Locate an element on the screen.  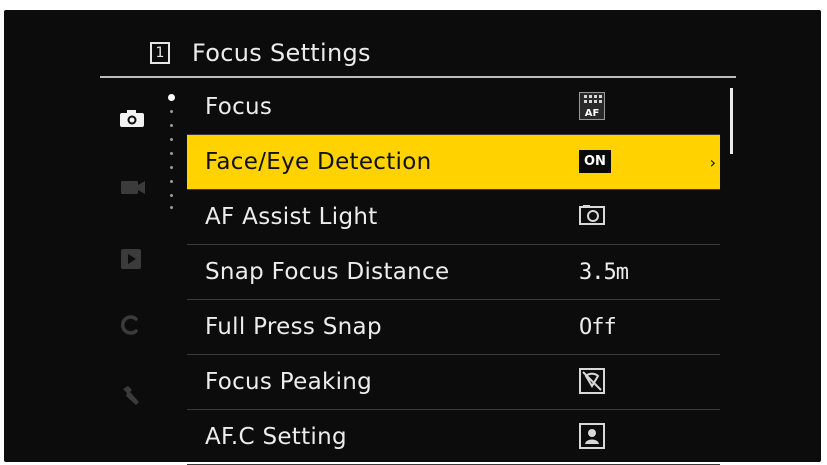
menu-item-snap-focus-distance: Snap Focus Distance 3.5m is located at coordinates (453, 272).